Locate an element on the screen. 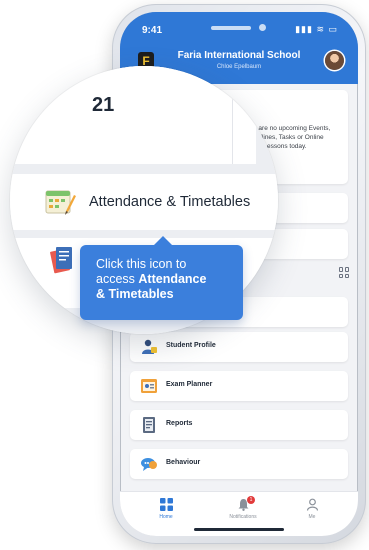 This screenshot has width=369, height=550. magnified-date: 21 is located at coordinates (103, 105).